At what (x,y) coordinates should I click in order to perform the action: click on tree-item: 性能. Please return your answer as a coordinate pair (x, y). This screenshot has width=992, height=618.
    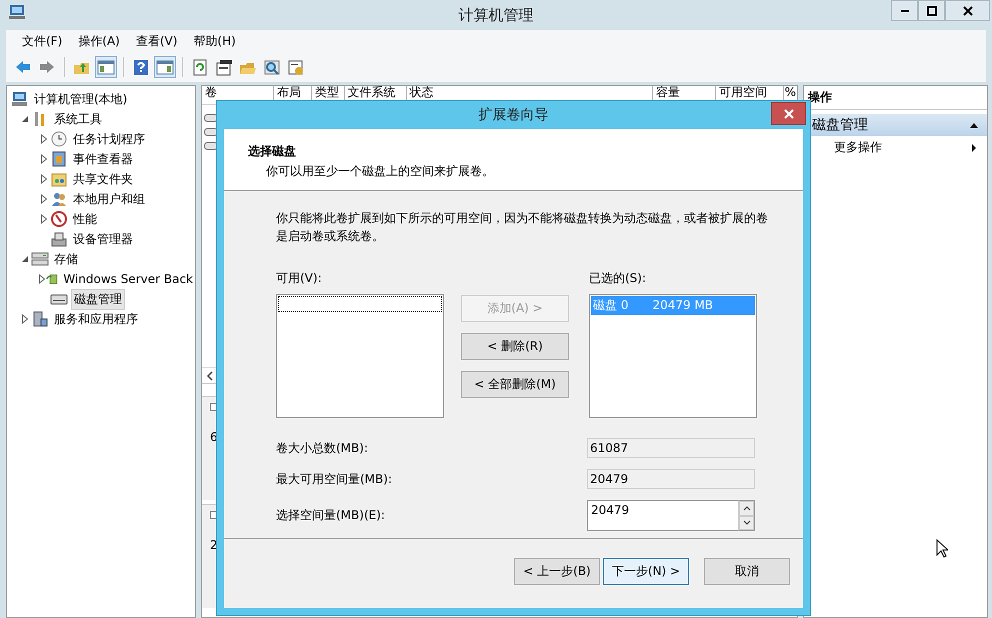
    Looking at the image, I should click on (85, 219).